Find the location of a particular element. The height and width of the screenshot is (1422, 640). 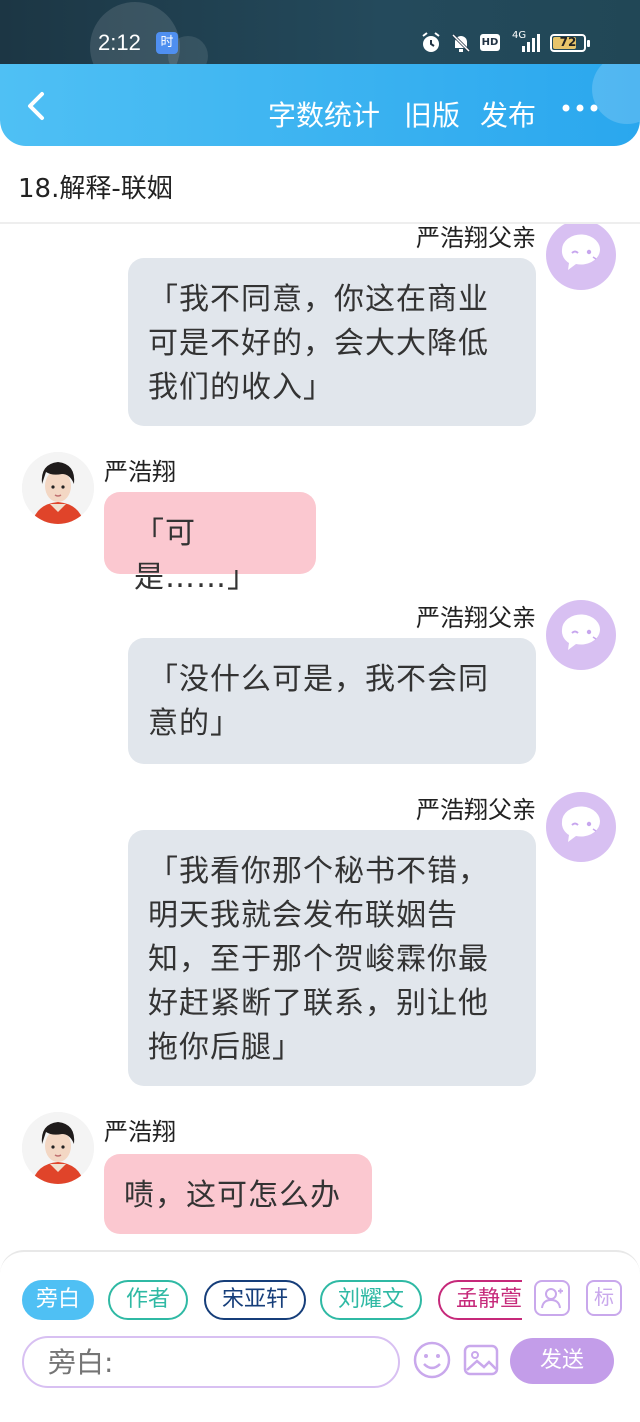

battery-icon: 72 is located at coordinates (570, 43).